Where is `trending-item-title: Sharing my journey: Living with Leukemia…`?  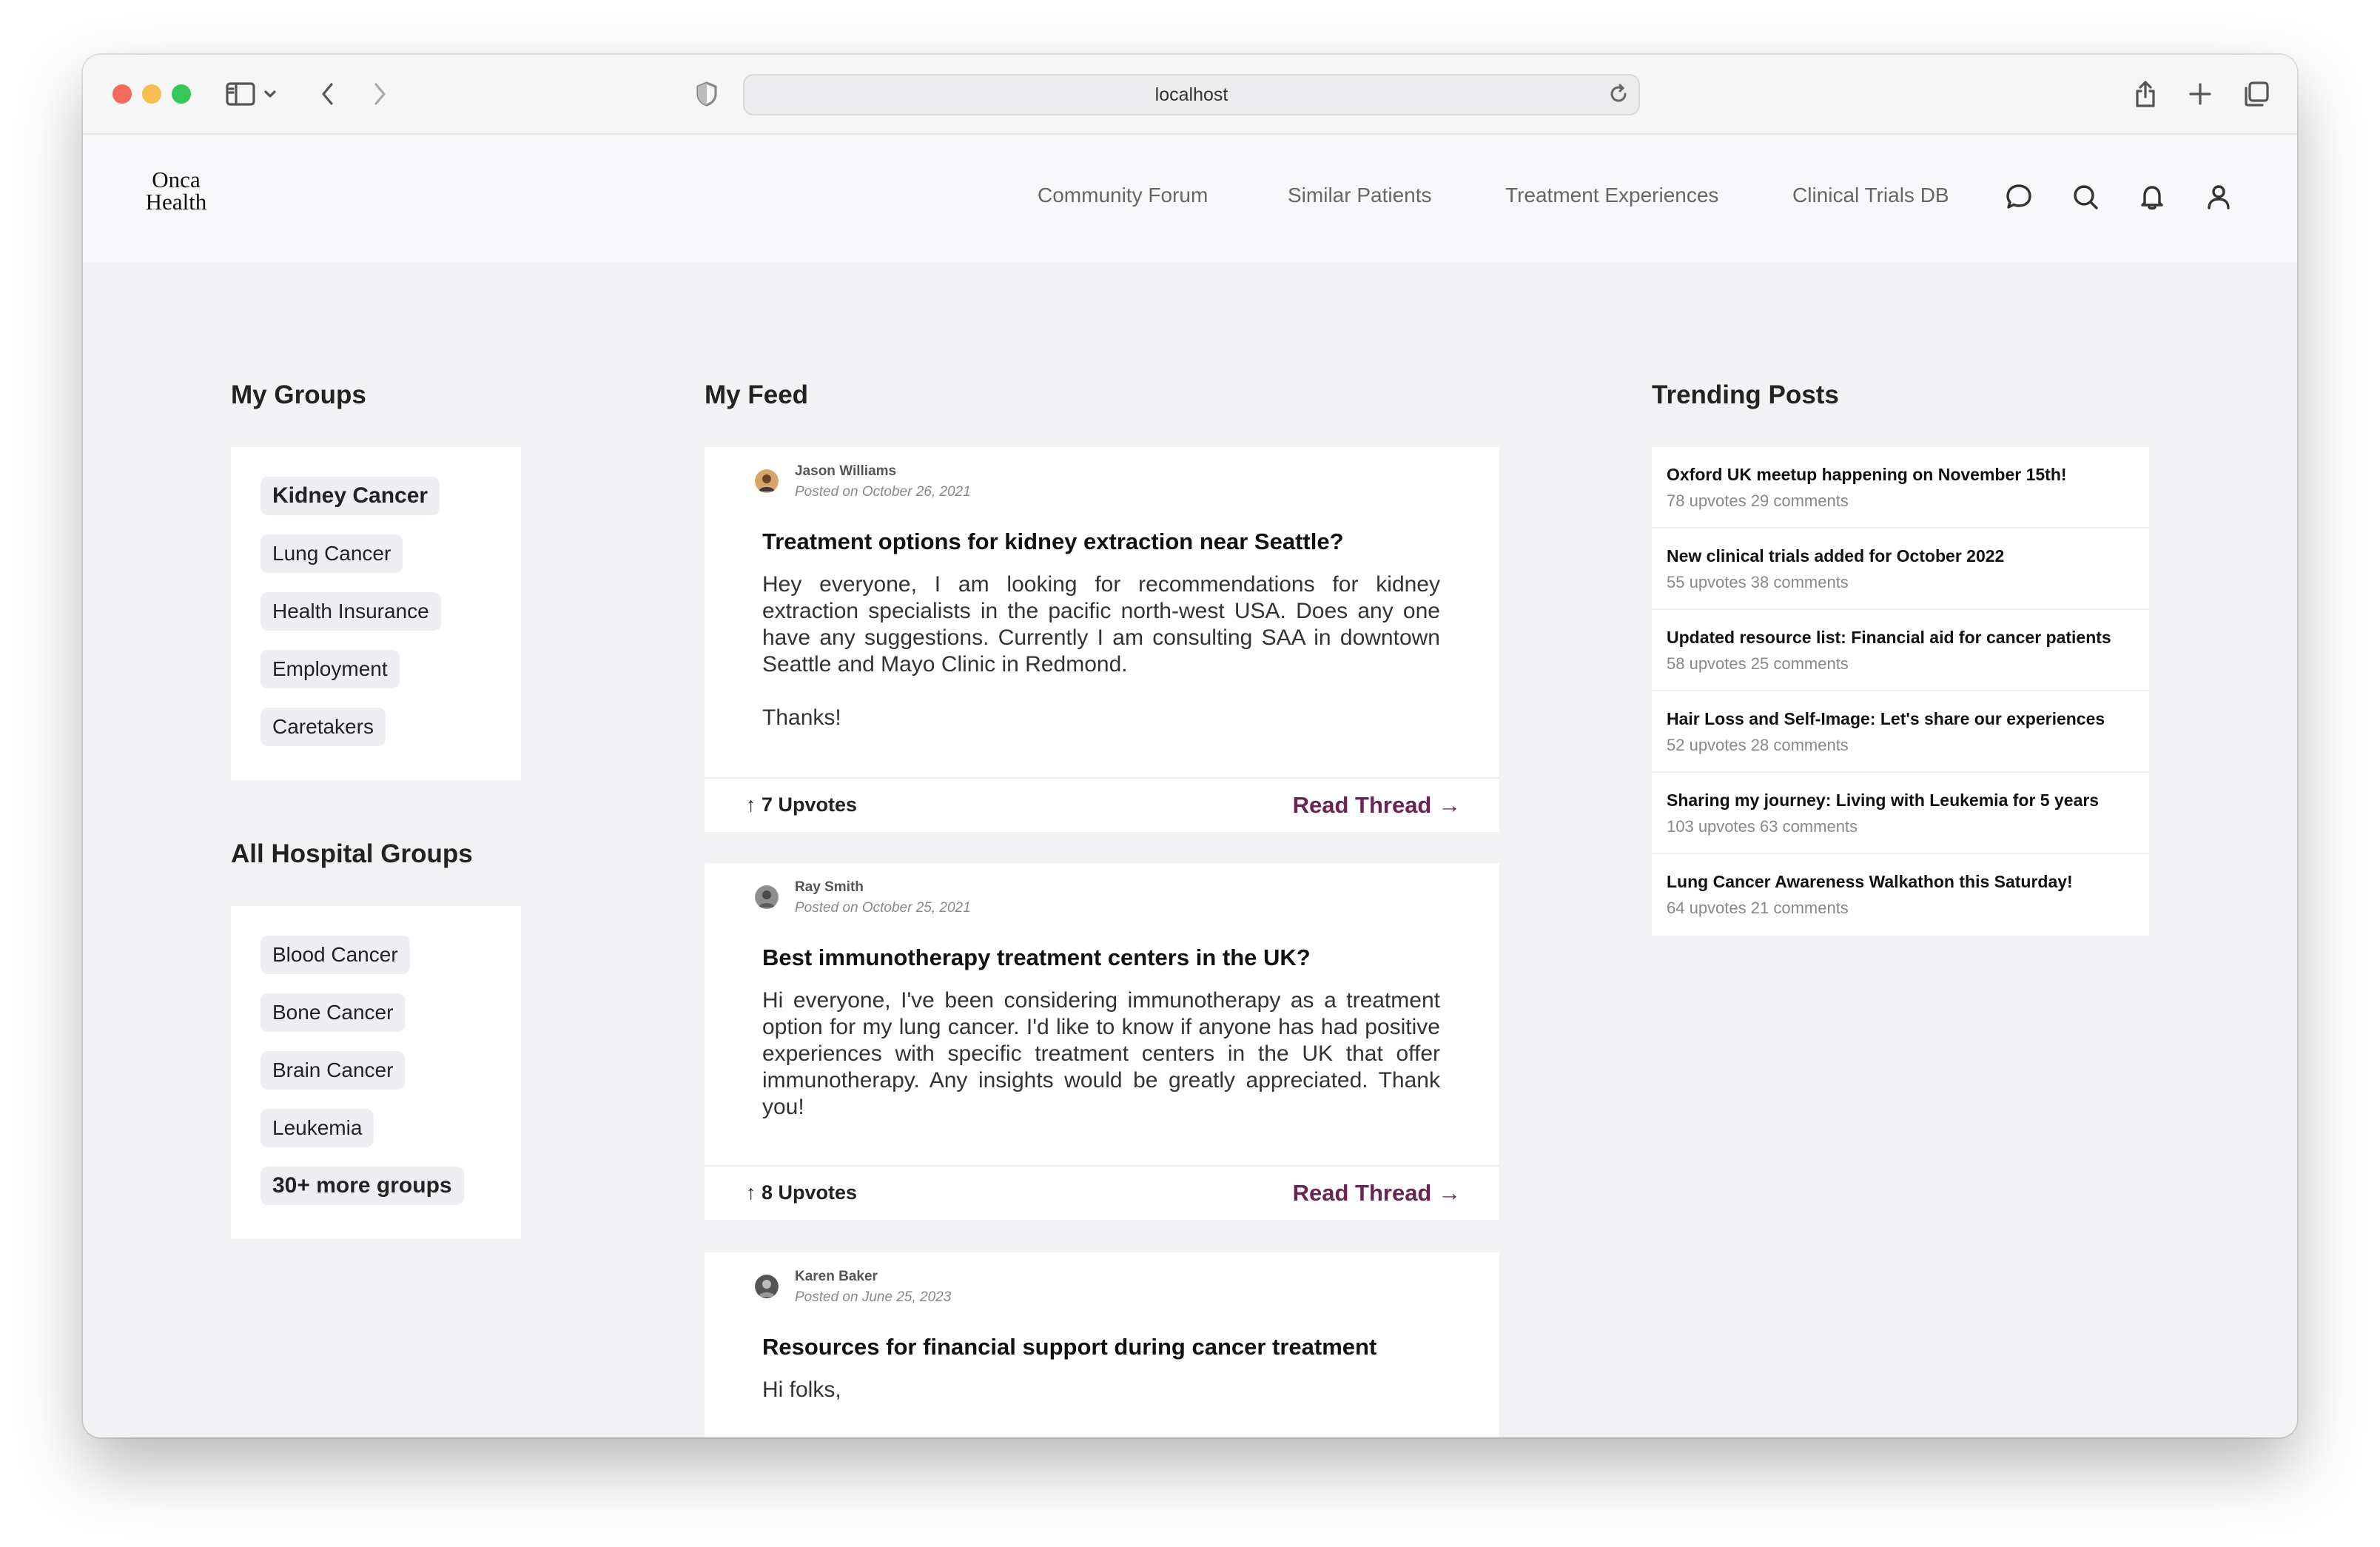 trending-item-title: Sharing my journey: Living with Leukemia… is located at coordinates (1883, 801).